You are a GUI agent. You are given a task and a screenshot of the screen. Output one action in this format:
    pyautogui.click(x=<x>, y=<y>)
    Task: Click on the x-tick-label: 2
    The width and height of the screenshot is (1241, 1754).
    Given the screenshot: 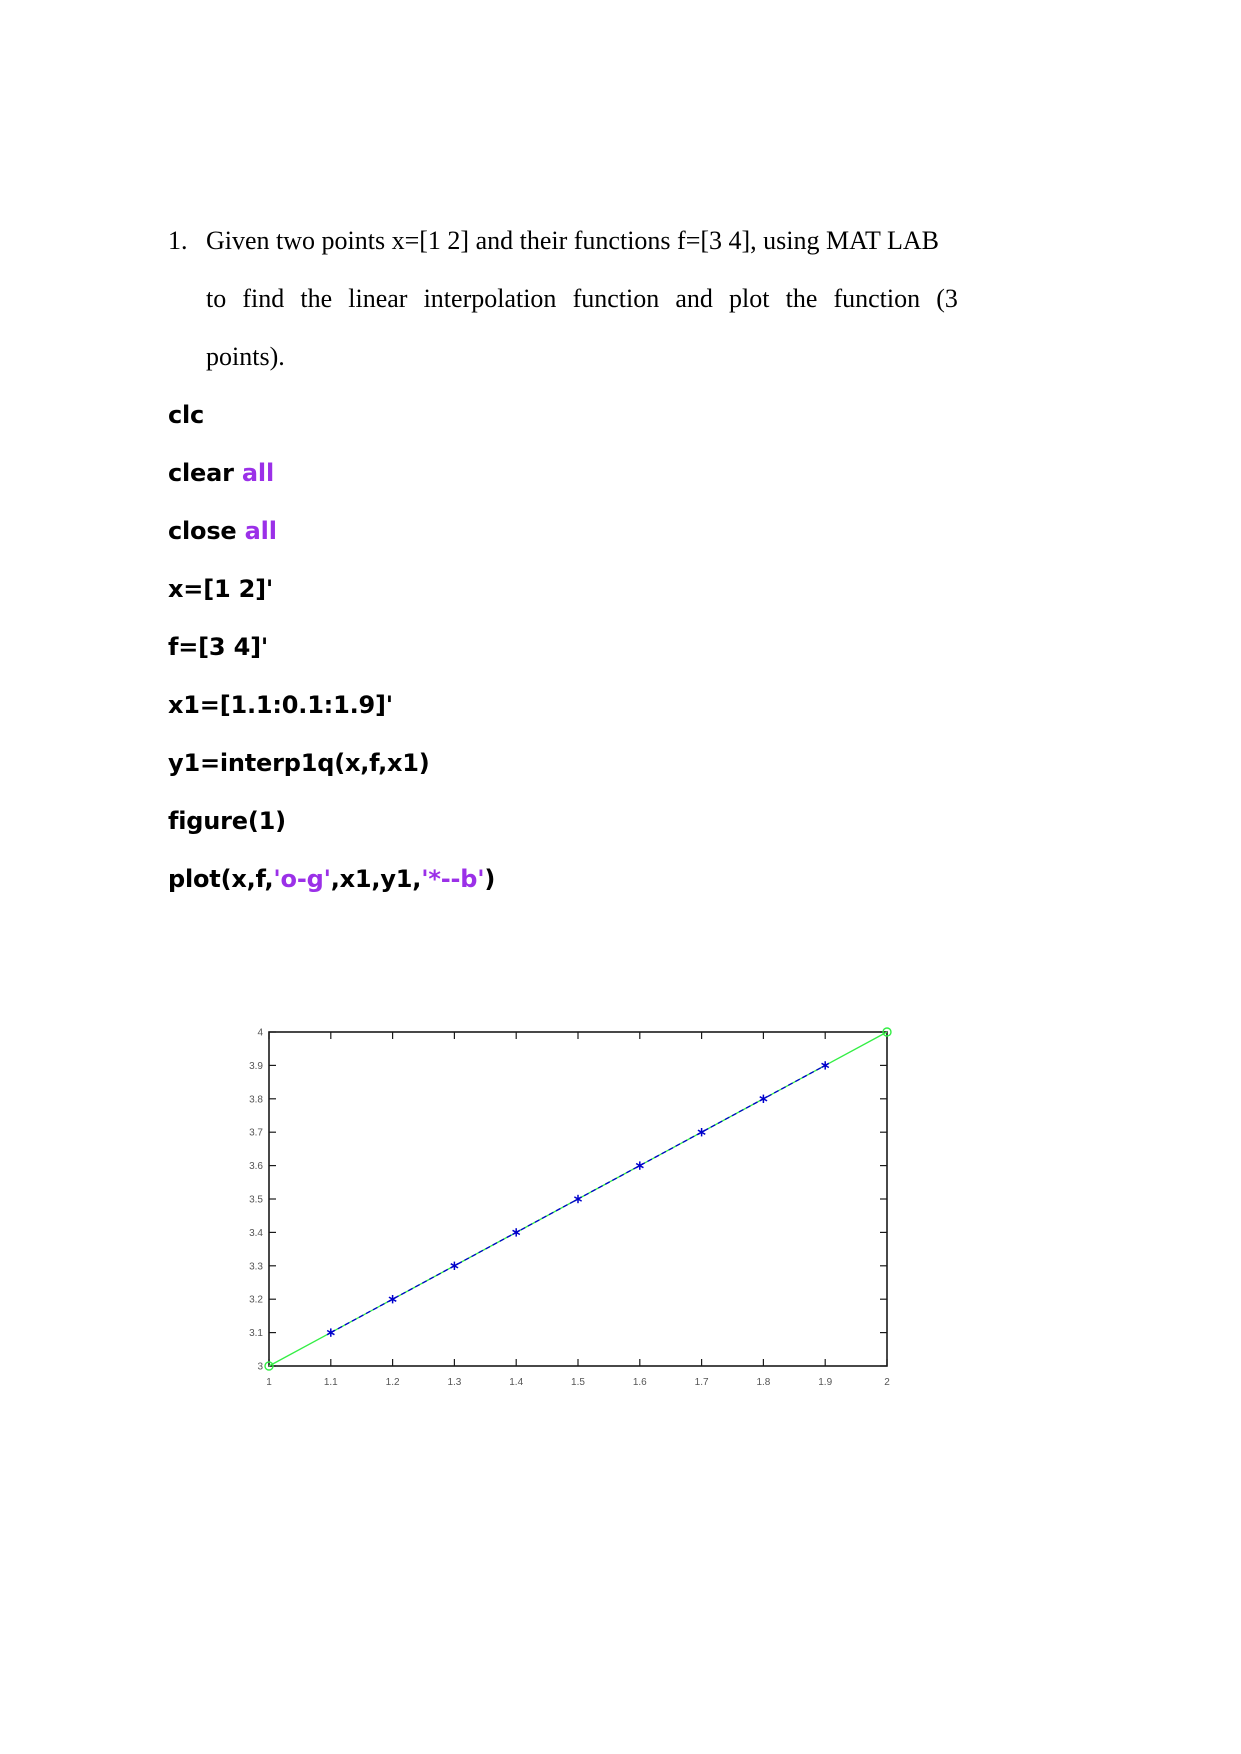 What is the action you would take?
    pyautogui.click(x=887, y=1382)
    